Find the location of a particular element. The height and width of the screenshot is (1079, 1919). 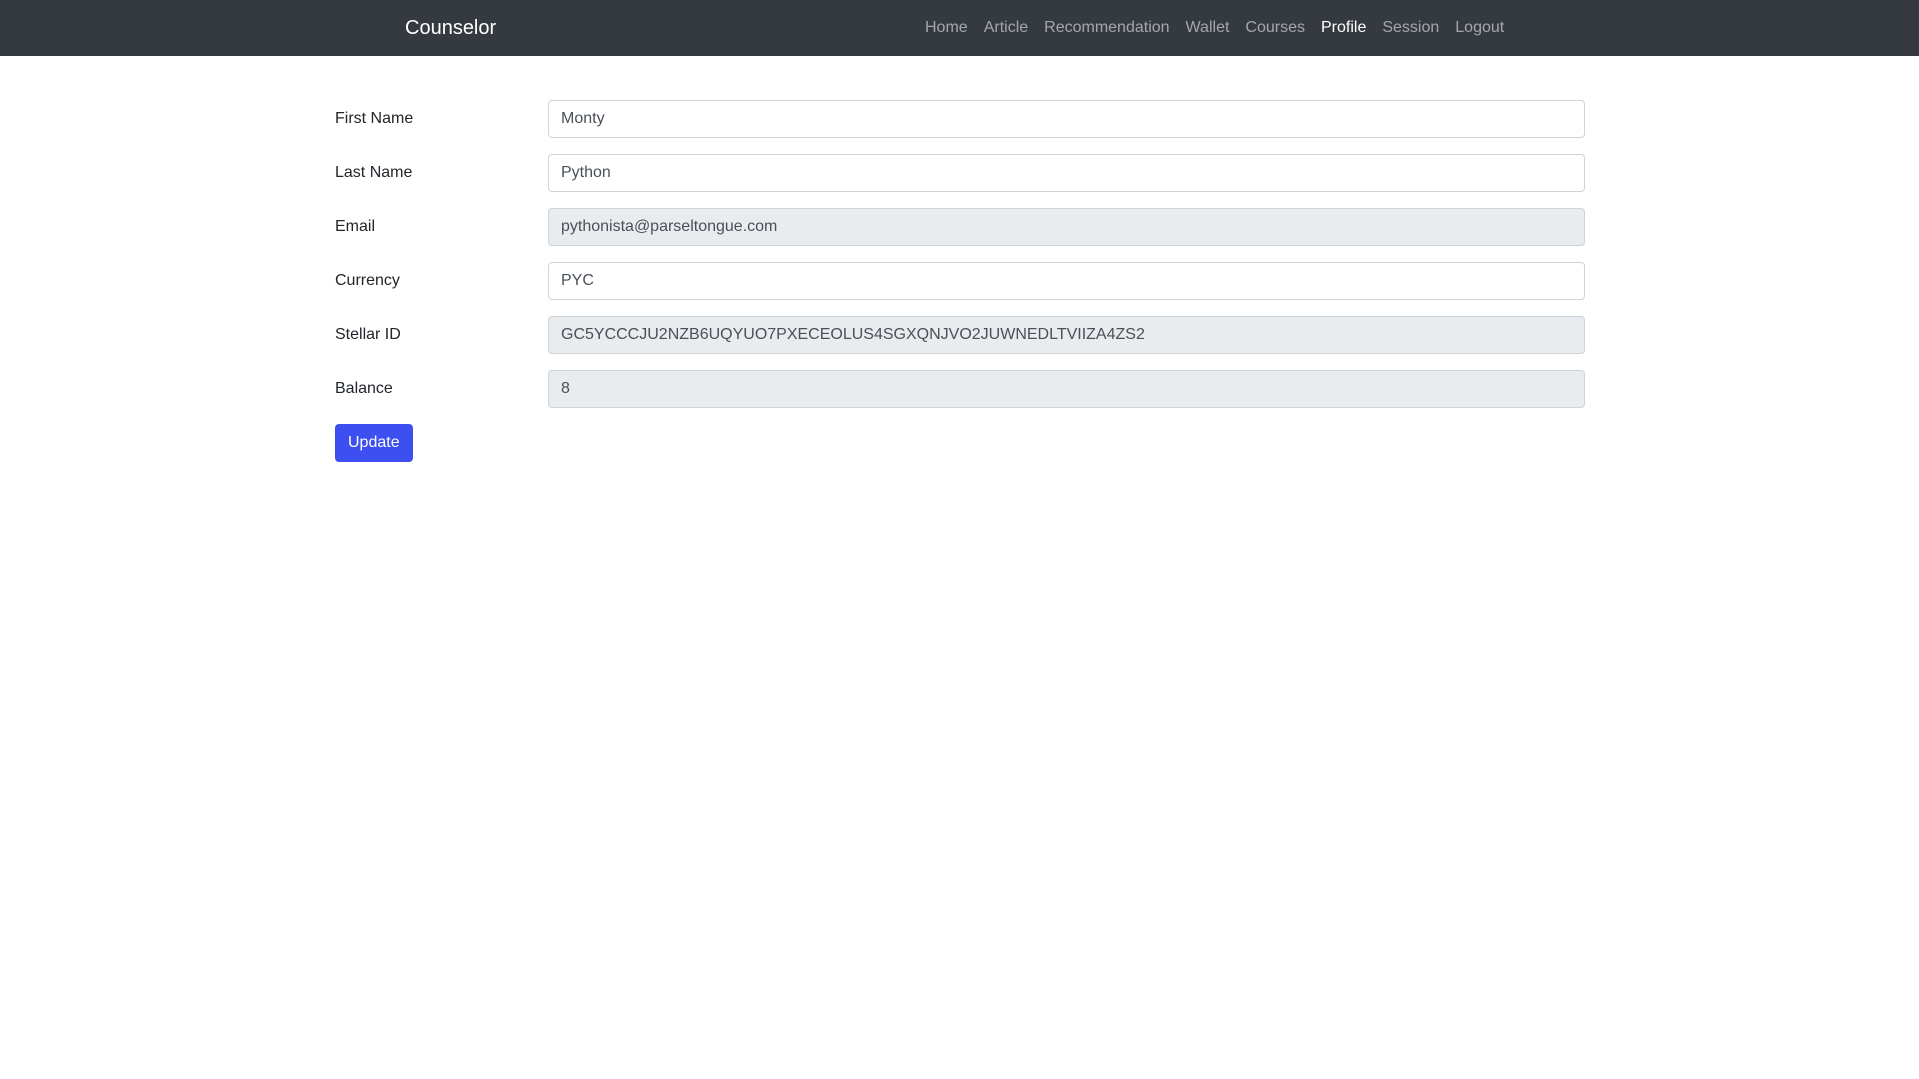

nav-item-recommendation: Recommendation is located at coordinates (1106, 28).